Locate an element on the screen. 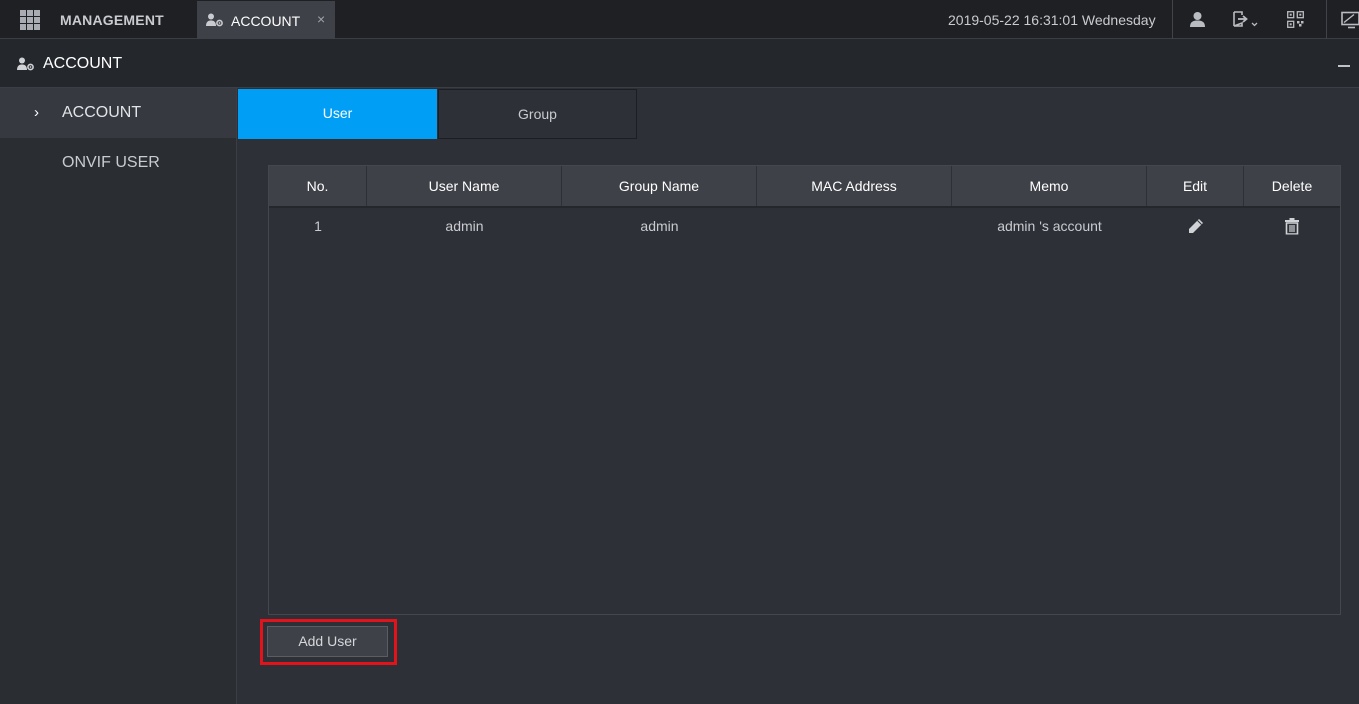  trash-icon is located at coordinates (1292, 226).